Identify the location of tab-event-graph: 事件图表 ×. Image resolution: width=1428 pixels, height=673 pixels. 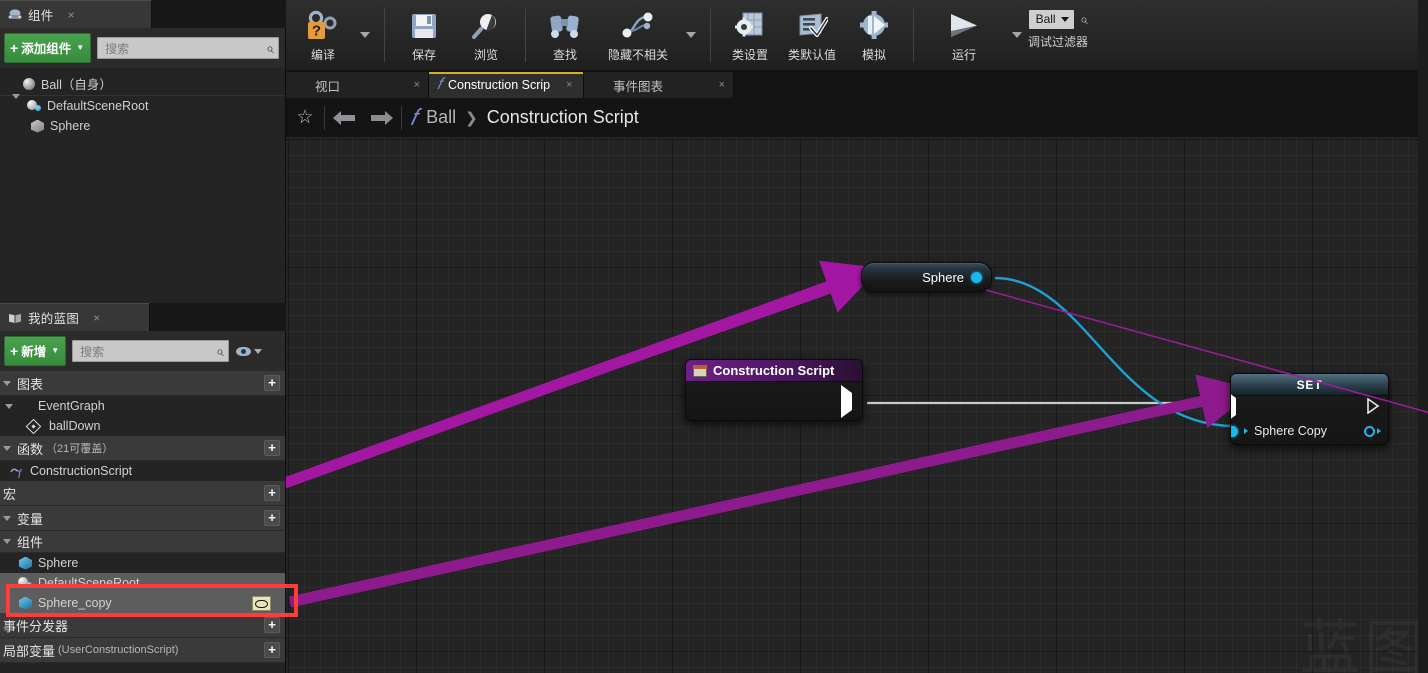
(659, 85).